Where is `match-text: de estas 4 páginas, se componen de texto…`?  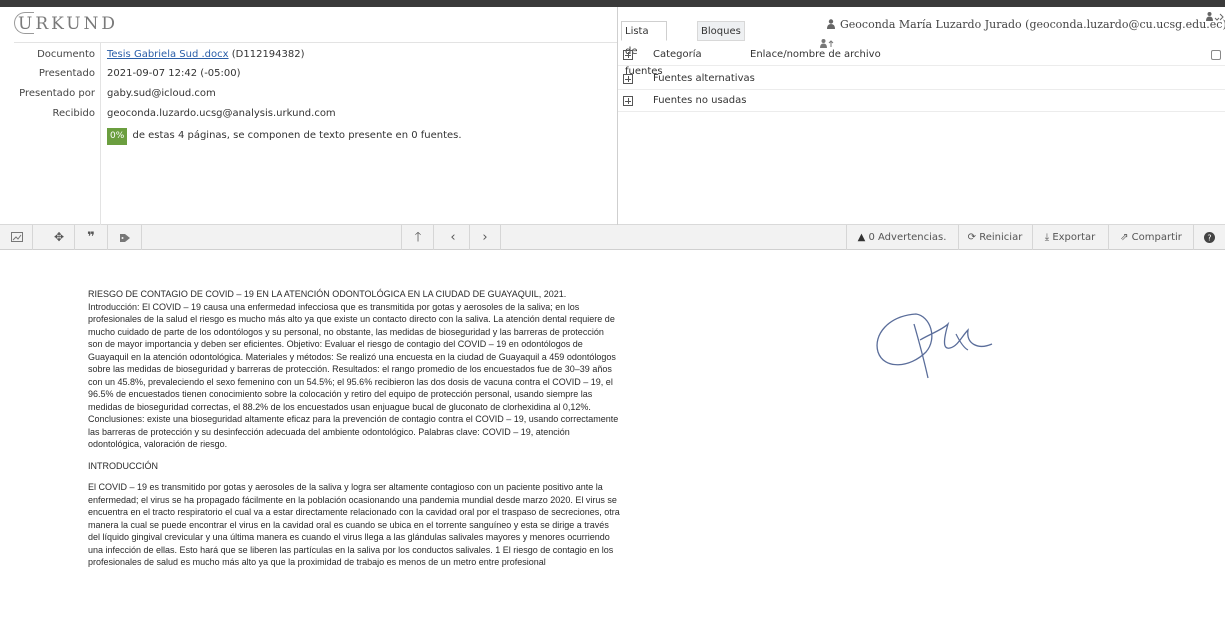 match-text: de estas 4 páginas, se componen de texto… is located at coordinates (297, 135).